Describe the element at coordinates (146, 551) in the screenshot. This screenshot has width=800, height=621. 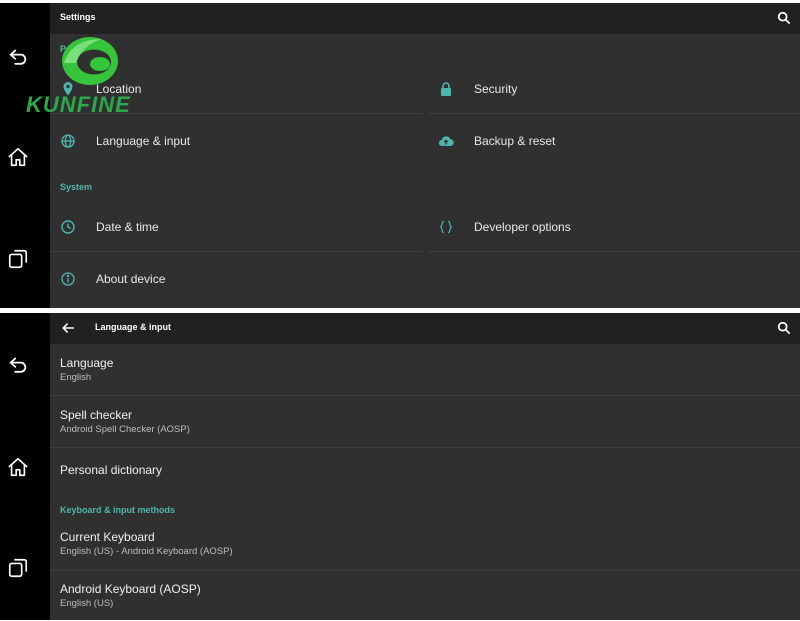
I see `pref-summary: English (US) - Android Keyboard (AOSP)` at that location.